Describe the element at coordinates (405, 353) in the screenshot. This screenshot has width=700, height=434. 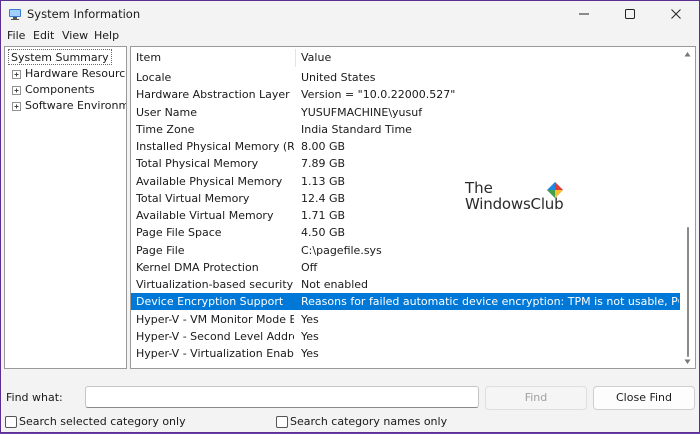
I see `table-row: Hyper-V - Virtualization Enable... Yes` at that location.